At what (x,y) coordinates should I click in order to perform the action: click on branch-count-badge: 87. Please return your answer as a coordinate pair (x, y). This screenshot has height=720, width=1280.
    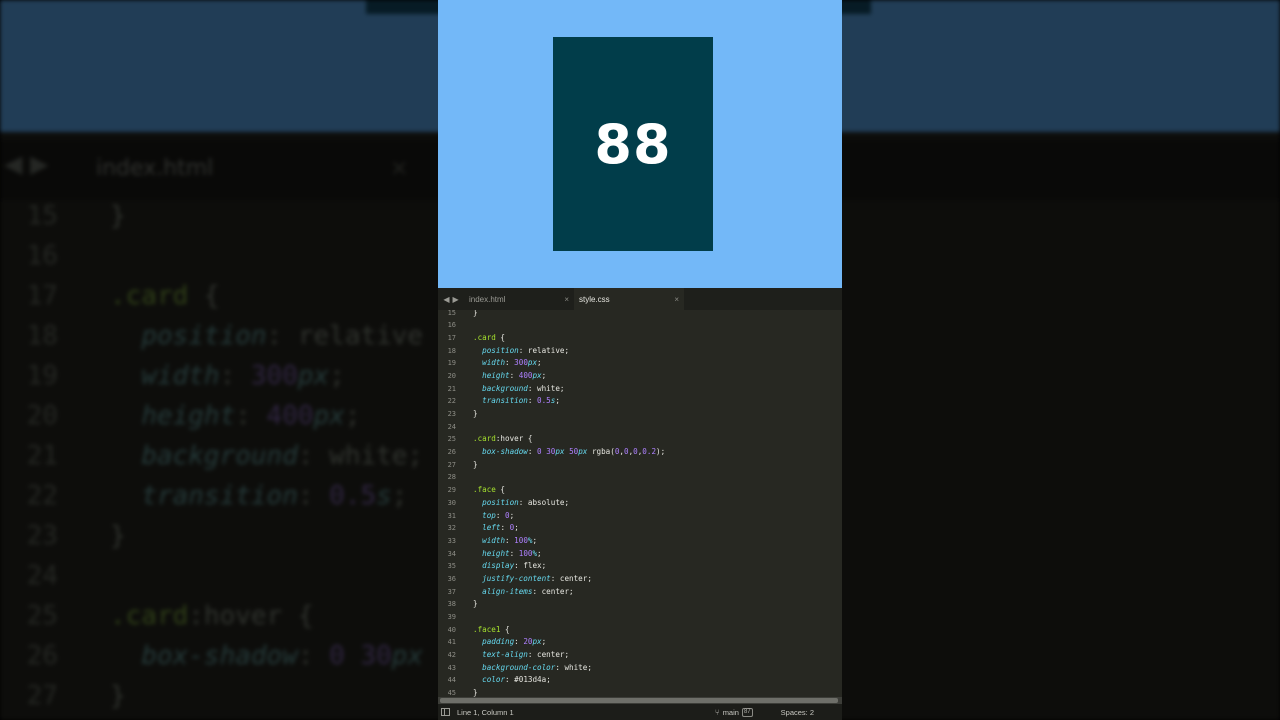
    Looking at the image, I should click on (747, 712).